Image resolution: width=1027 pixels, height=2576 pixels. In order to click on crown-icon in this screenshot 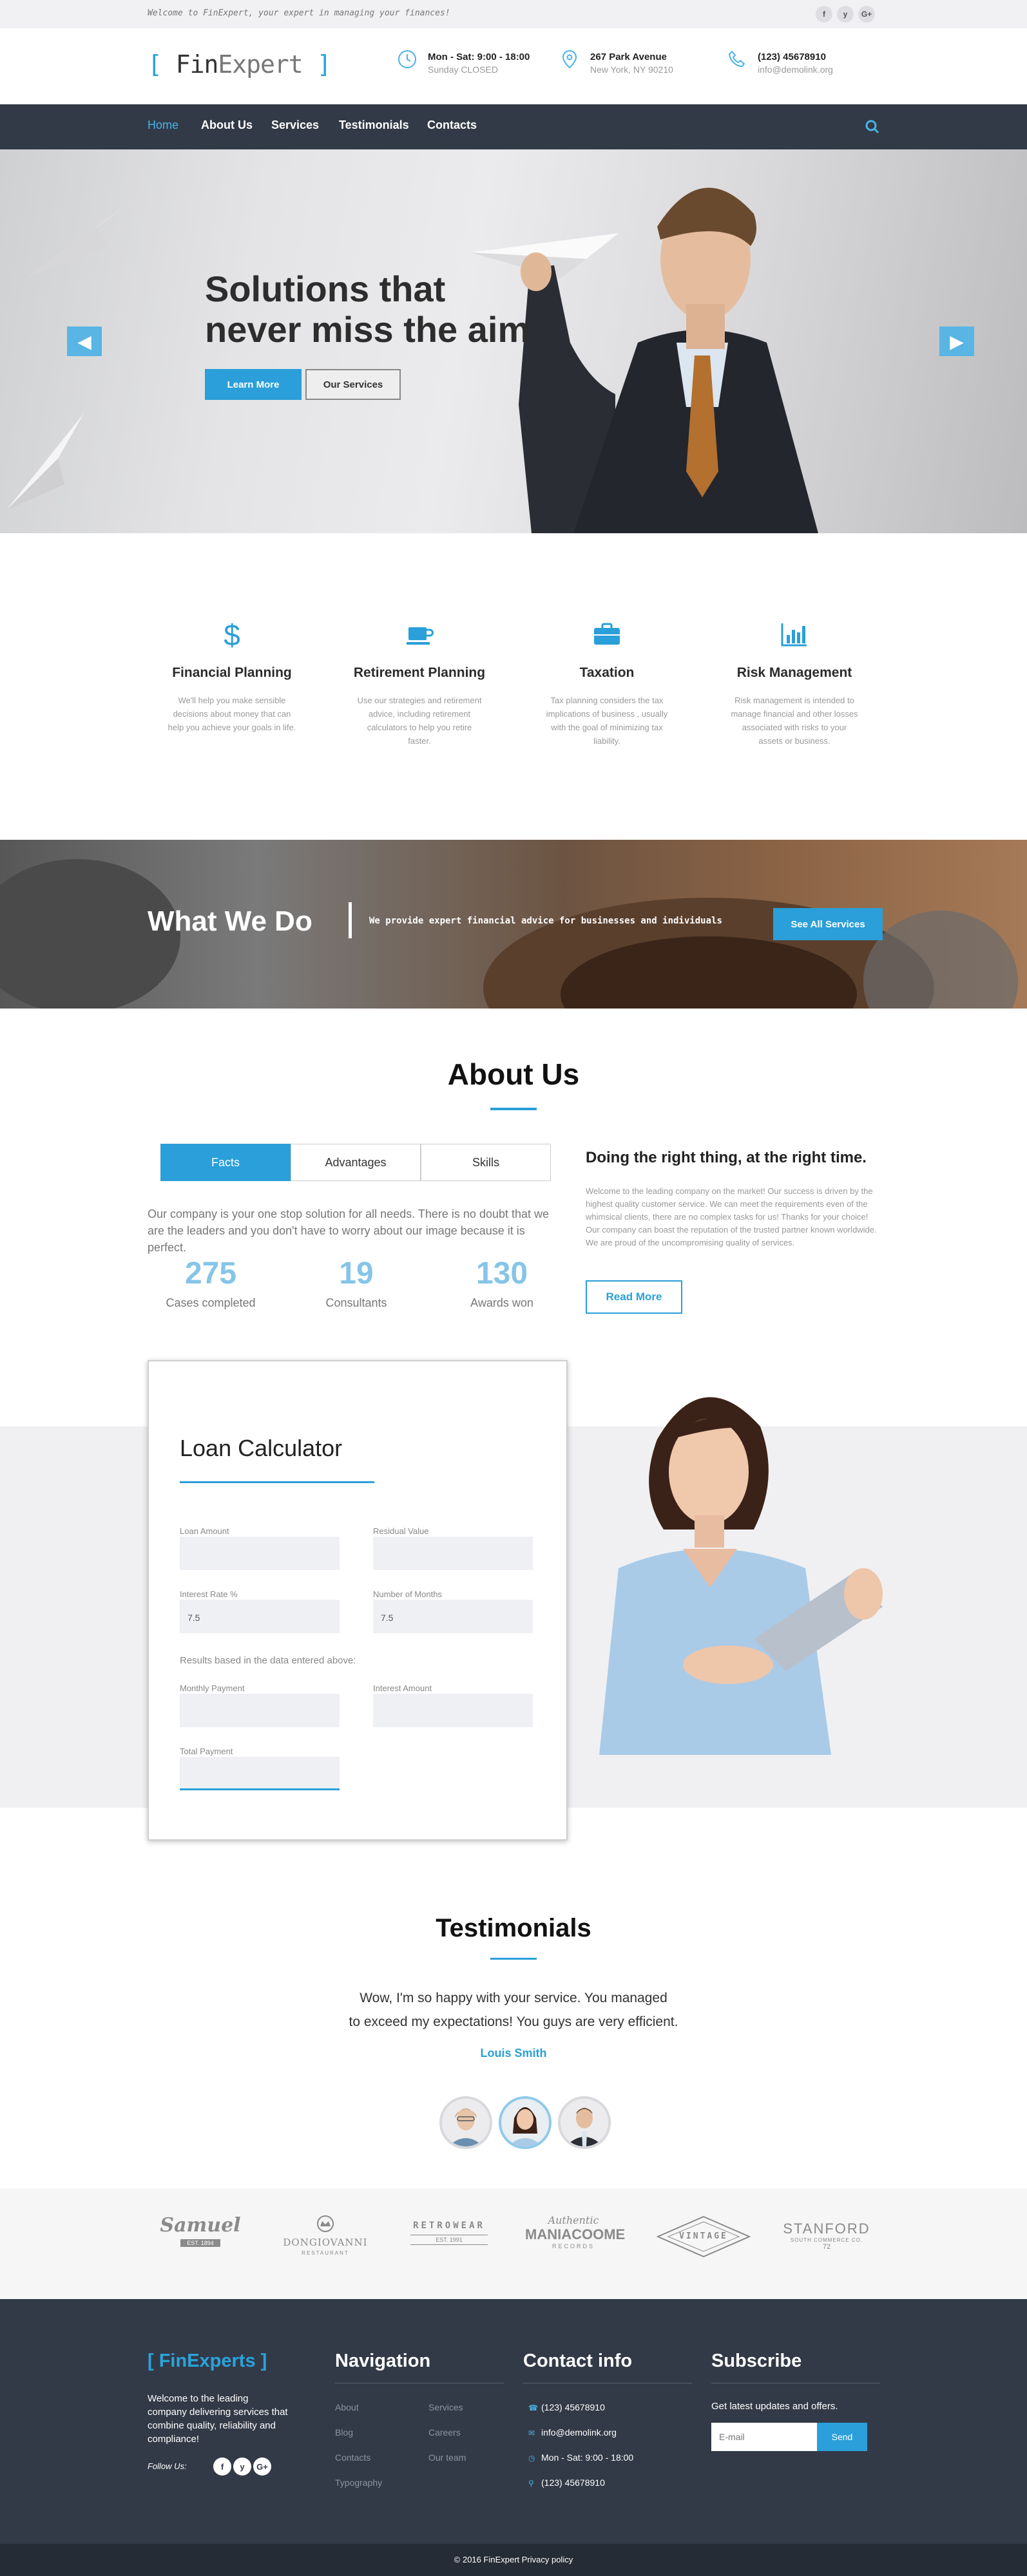, I will do `click(325, 2223)`.